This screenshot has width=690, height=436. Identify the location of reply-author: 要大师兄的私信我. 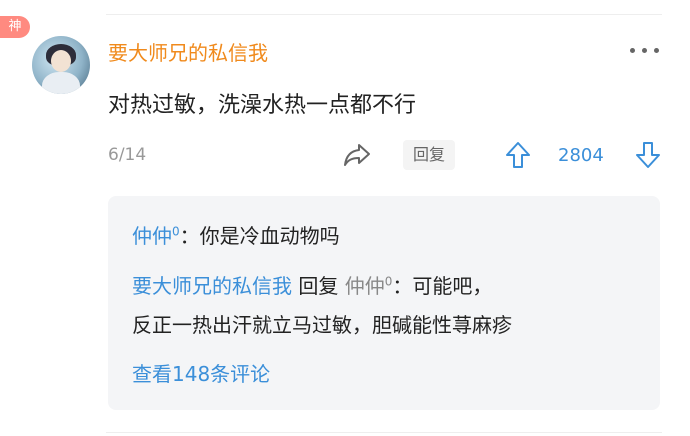
(212, 286).